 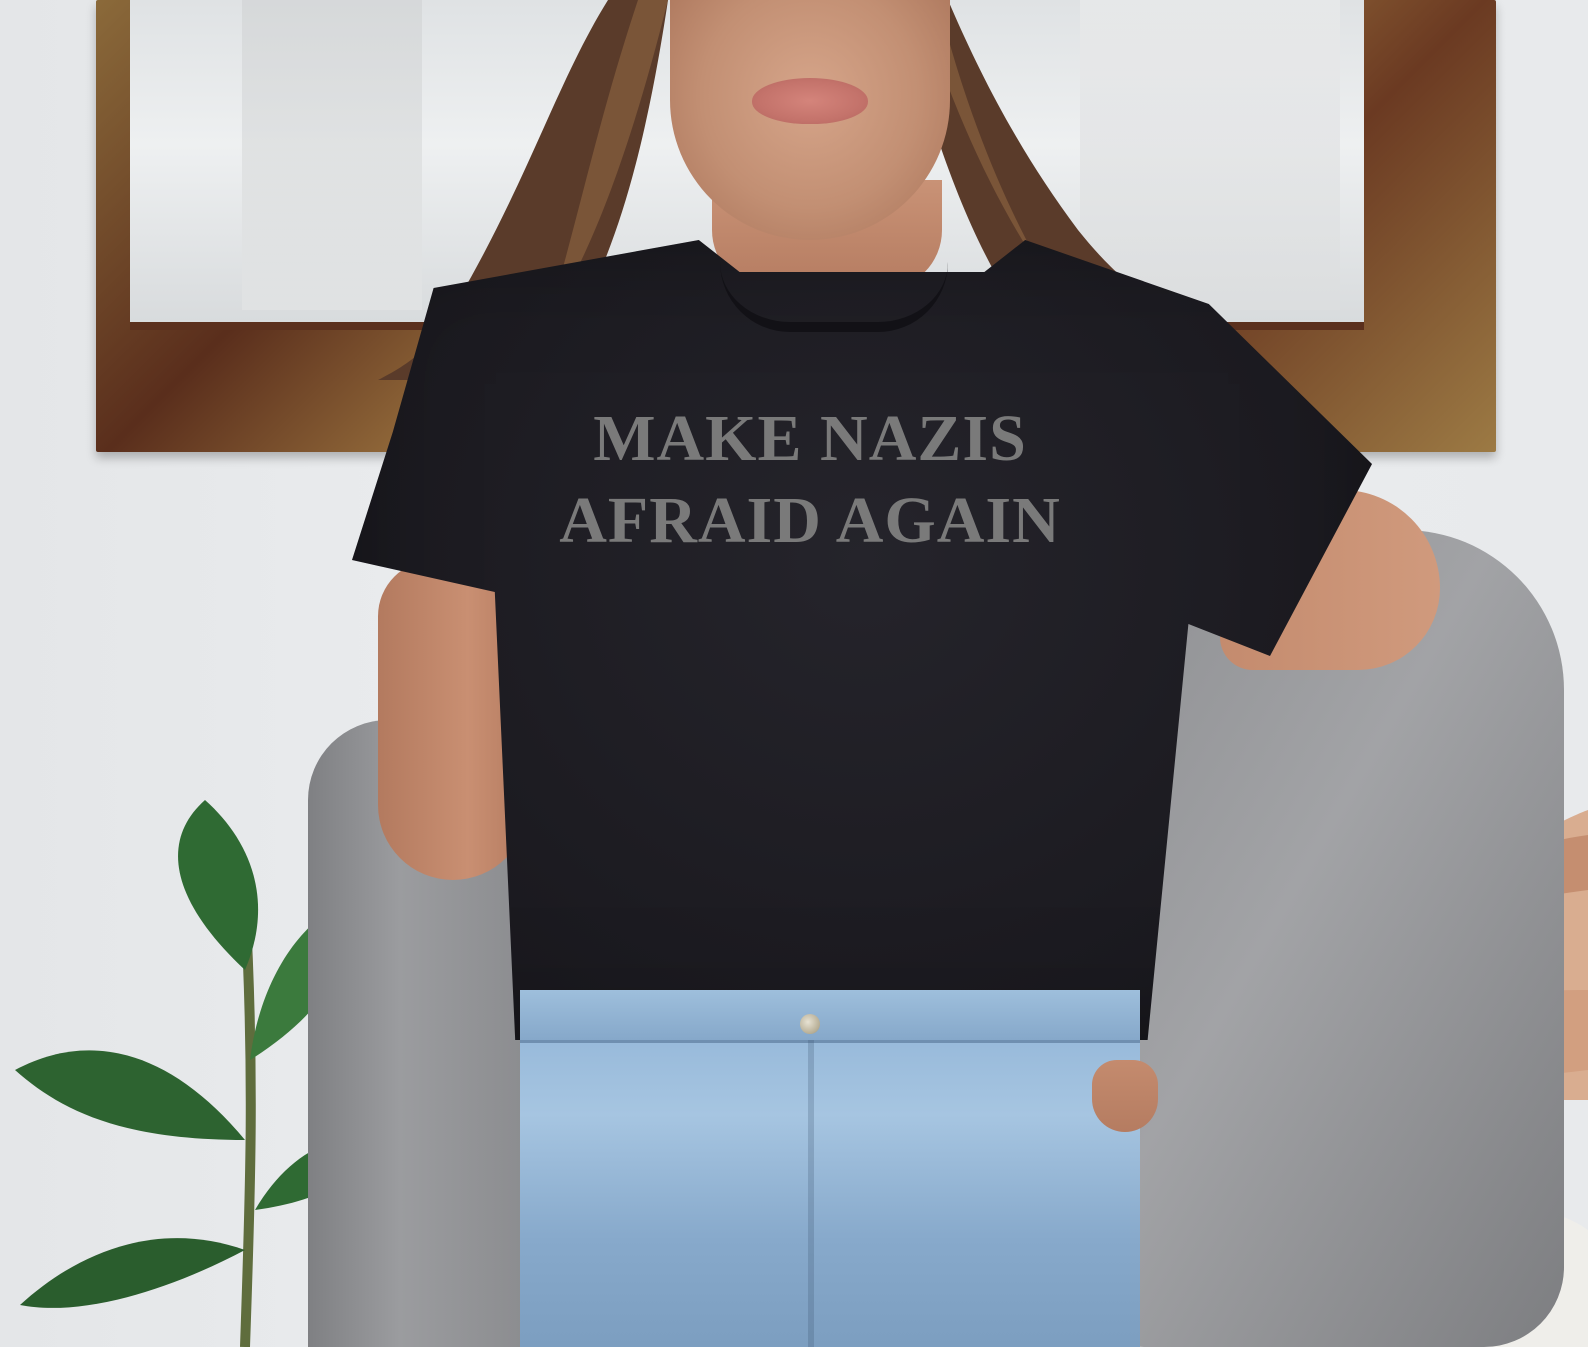 I want to click on jeans-fly, so click(x=811, y=1193).